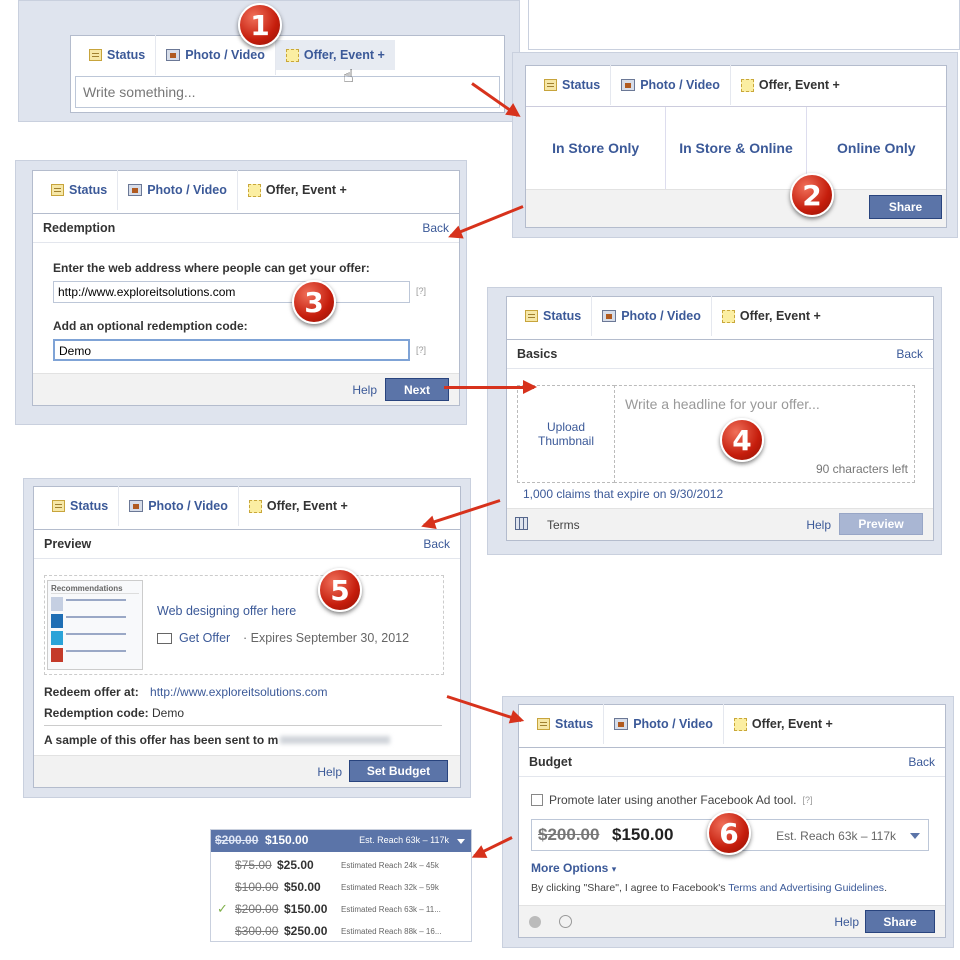  I want to click on envelope-icon, so click(164, 638).